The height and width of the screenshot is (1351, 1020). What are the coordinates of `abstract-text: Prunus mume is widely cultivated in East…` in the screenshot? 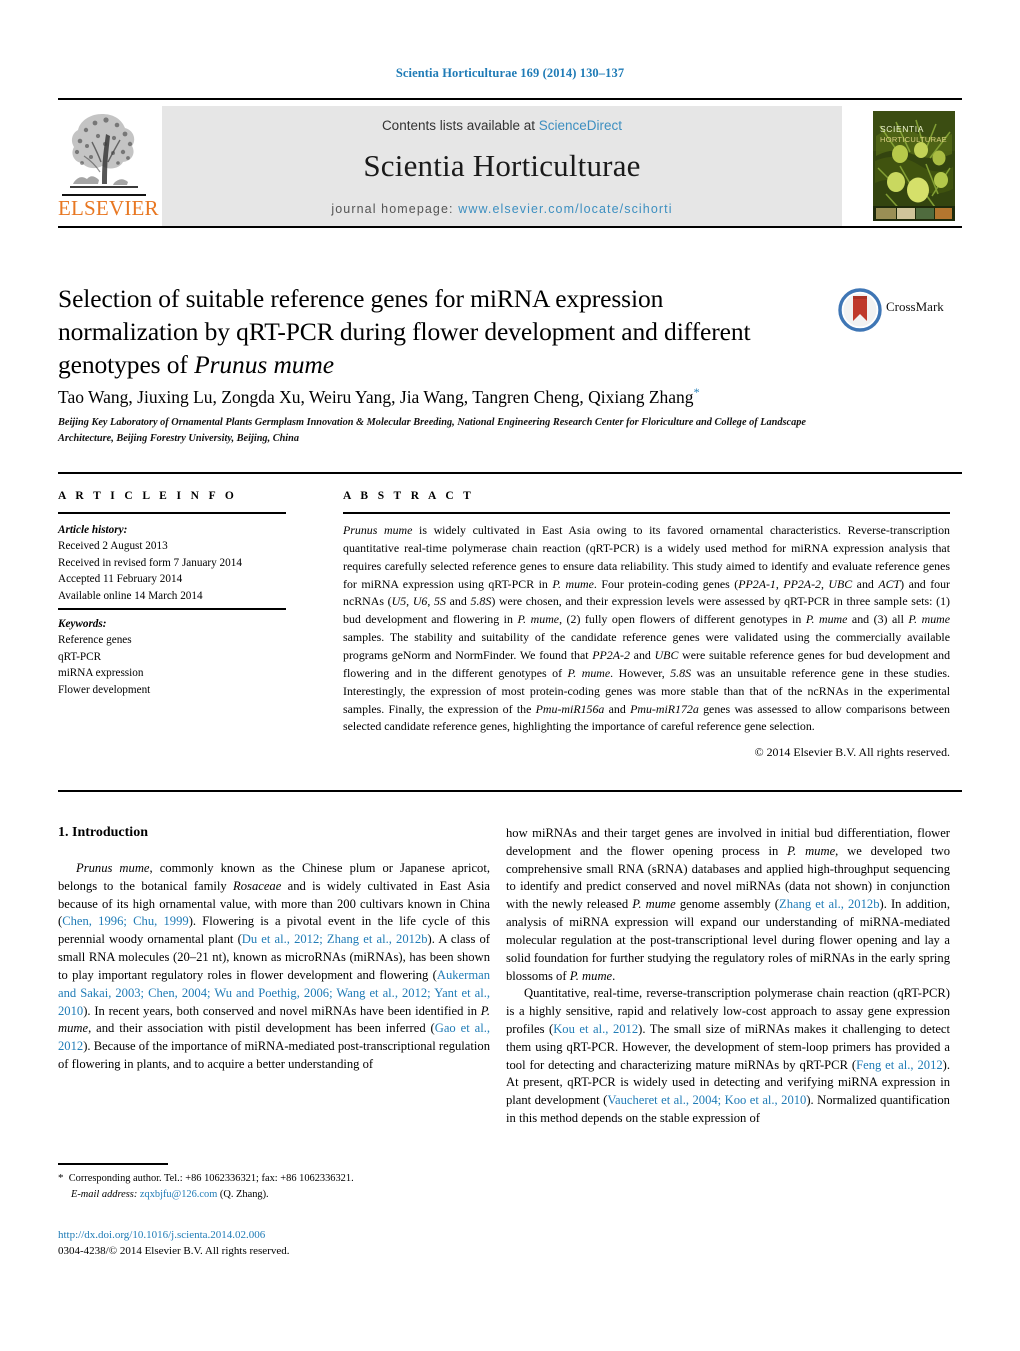 It's located at (647, 628).